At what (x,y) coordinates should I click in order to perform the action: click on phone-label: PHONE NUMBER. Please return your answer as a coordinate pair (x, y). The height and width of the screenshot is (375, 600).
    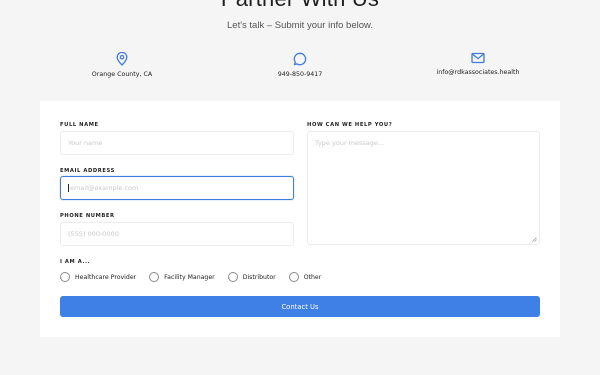
    Looking at the image, I should click on (87, 216).